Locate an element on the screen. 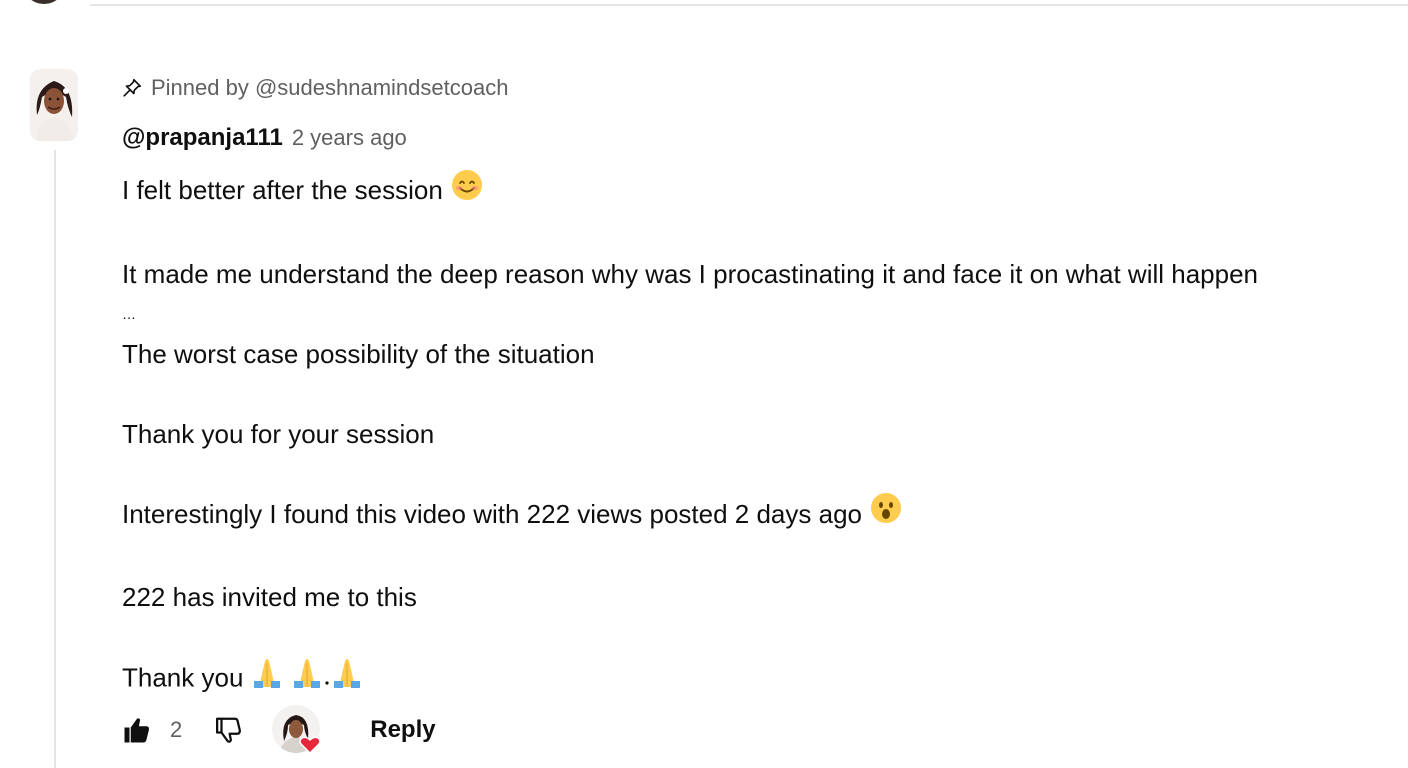  thumbs-down-icon is located at coordinates (229, 730).